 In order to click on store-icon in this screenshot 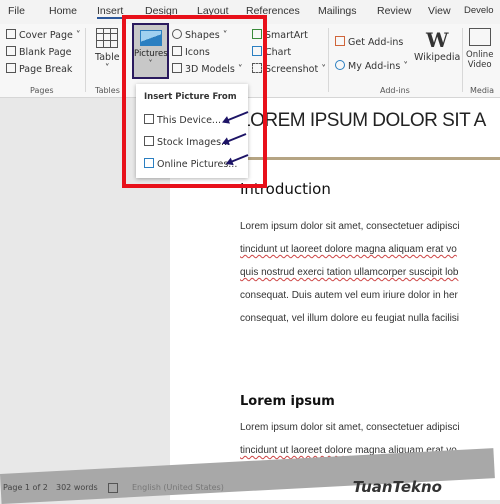, I will do `click(340, 41)`.